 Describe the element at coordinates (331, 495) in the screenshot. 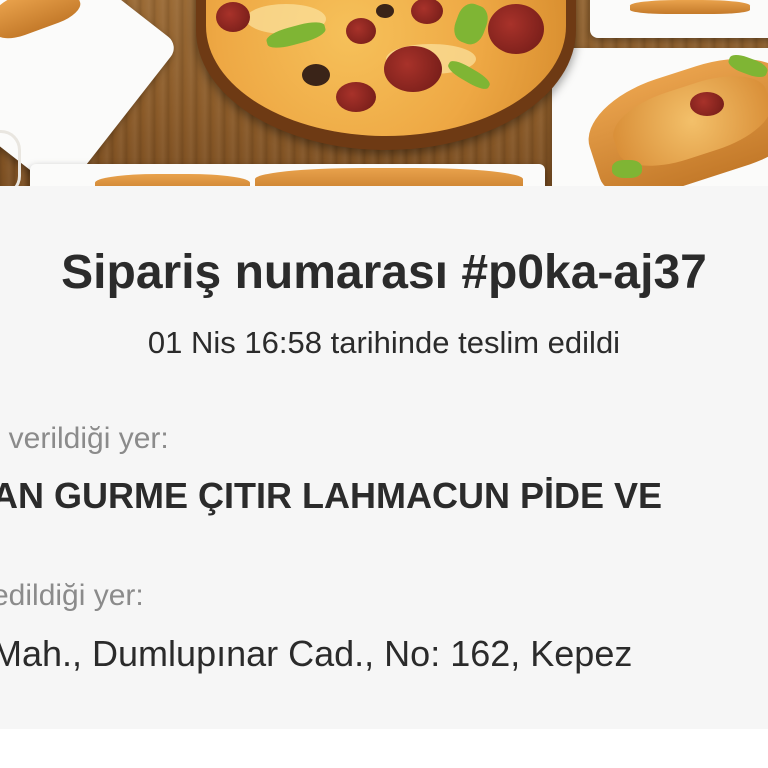

I see `restaurant-name: AN GURME ÇITIR LAHMACUN PİDE VE` at that location.